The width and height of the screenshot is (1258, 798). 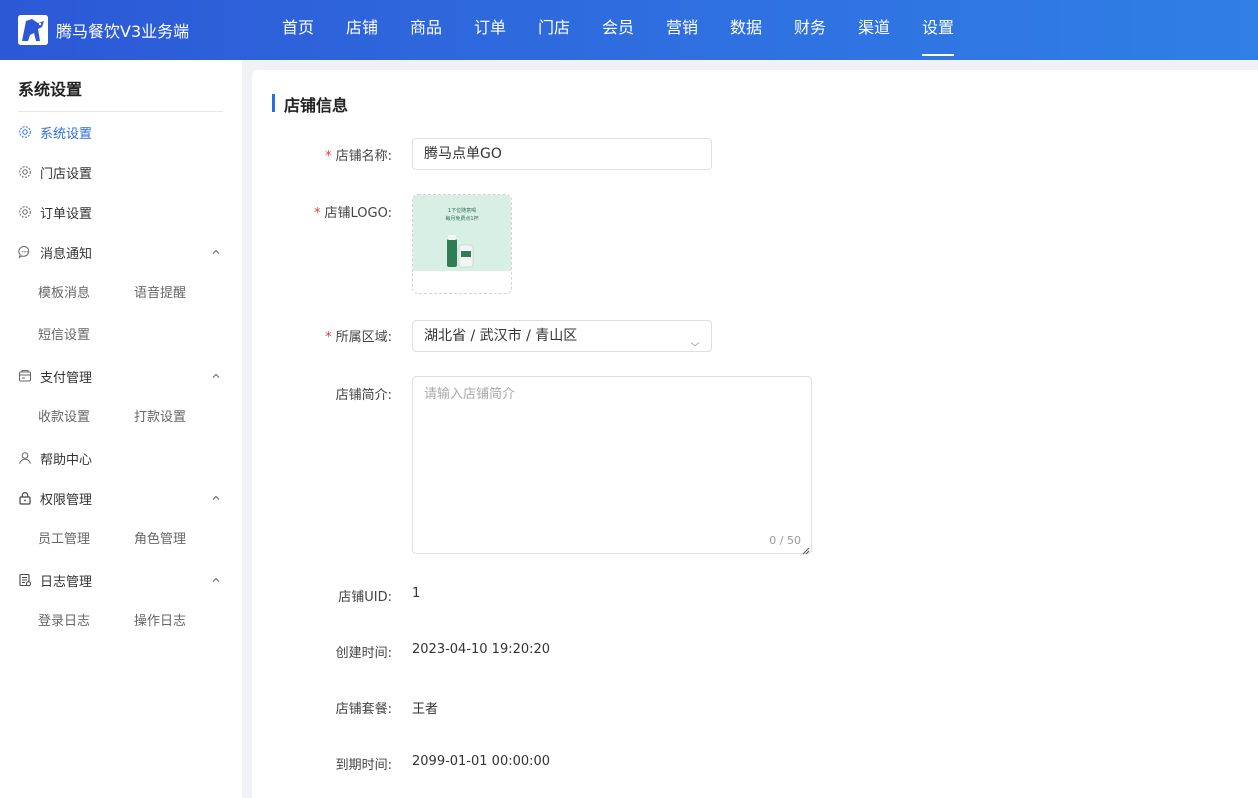 I want to click on store-name-input: 腾马点单GO, so click(x=562, y=154).